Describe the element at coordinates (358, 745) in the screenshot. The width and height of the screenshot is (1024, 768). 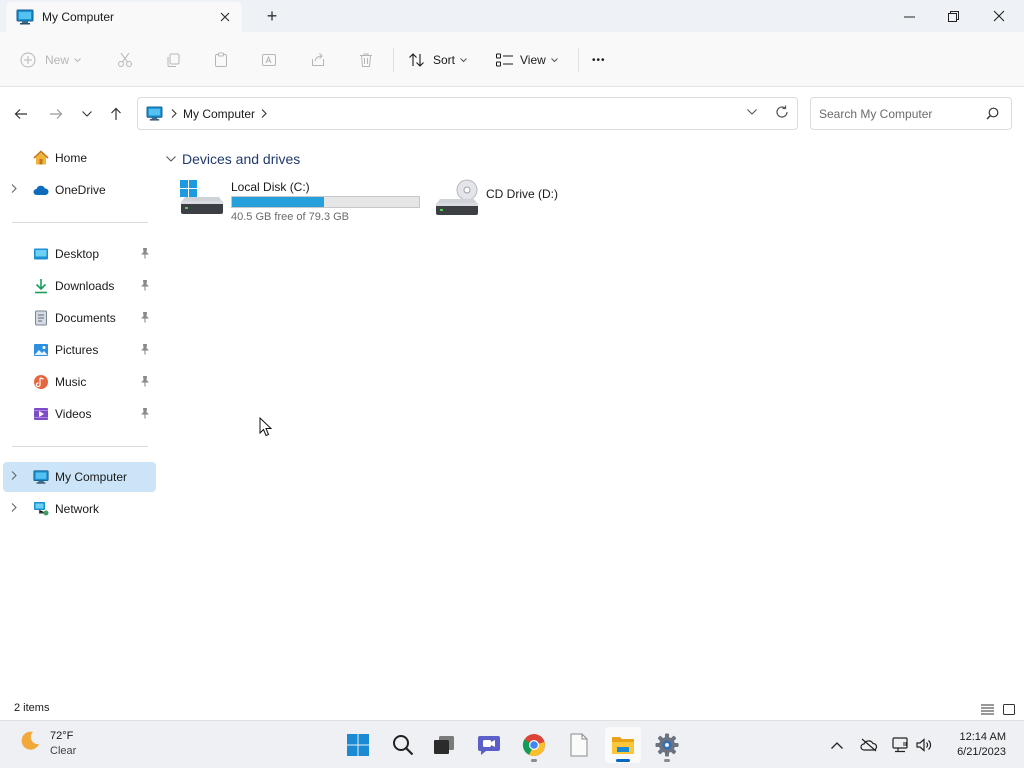
I see `start-button` at that location.